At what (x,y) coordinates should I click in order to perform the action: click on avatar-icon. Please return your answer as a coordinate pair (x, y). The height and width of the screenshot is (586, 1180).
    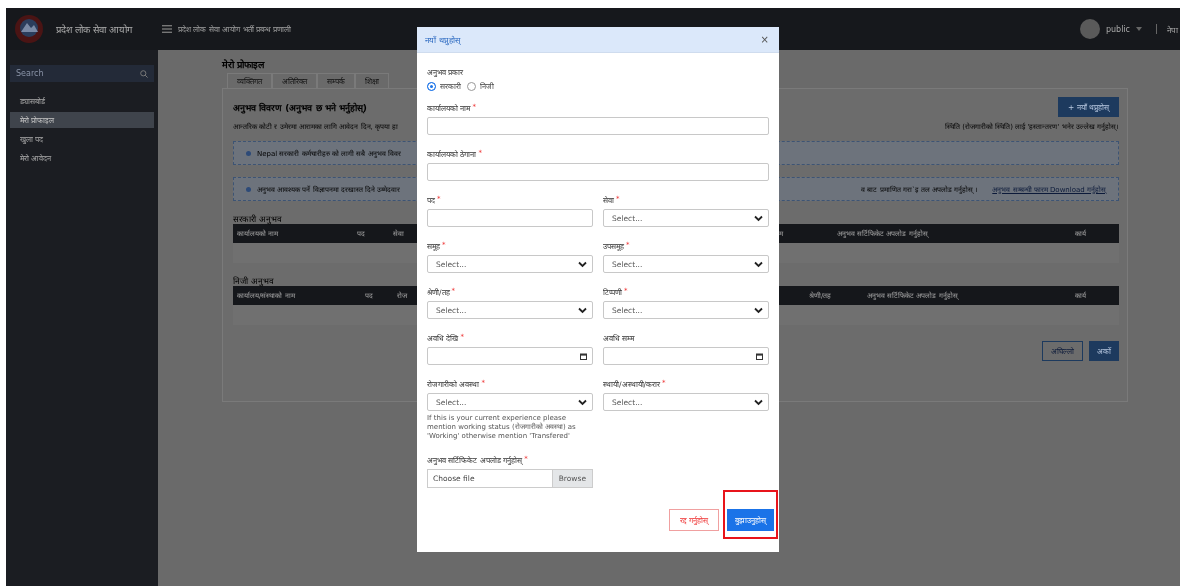
    Looking at the image, I should click on (1089, 29).